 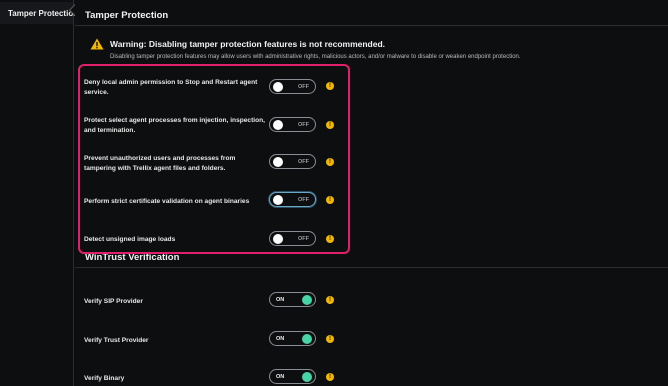 What do you see at coordinates (292, 161) in the screenshot?
I see `toggle-prevent-tampering: OFF` at bounding box center [292, 161].